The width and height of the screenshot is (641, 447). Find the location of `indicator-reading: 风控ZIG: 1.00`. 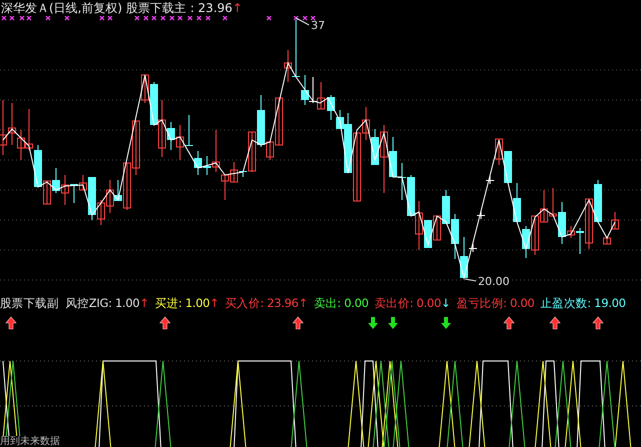

indicator-reading: 风控ZIG: 1.00 is located at coordinates (103, 303).